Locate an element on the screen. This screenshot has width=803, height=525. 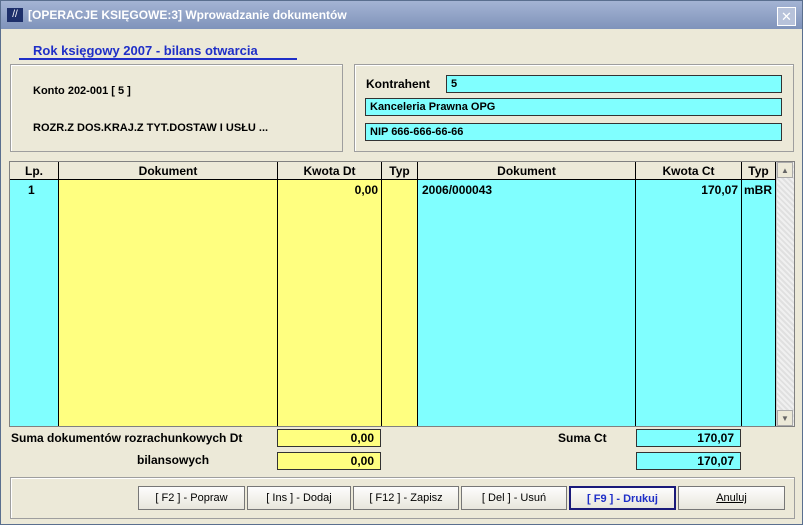
sum-dt-field: 0,00 is located at coordinates (329, 438).